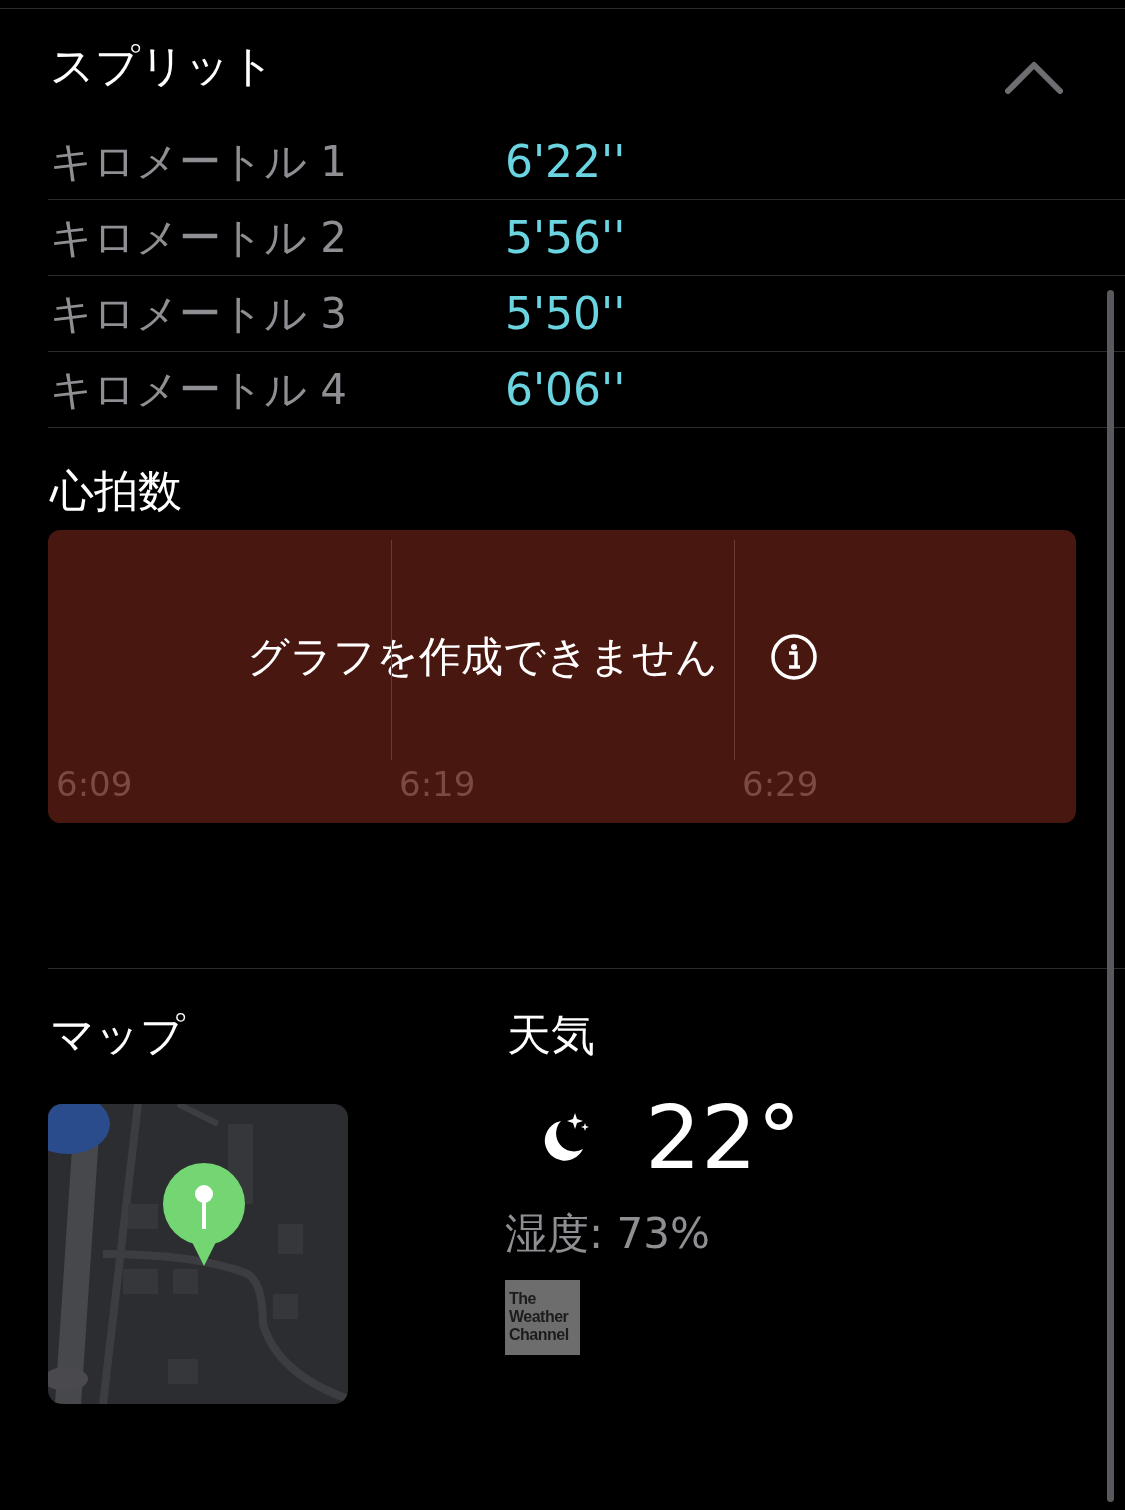  I want to click on split-pace: 5'56'', so click(565, 237).